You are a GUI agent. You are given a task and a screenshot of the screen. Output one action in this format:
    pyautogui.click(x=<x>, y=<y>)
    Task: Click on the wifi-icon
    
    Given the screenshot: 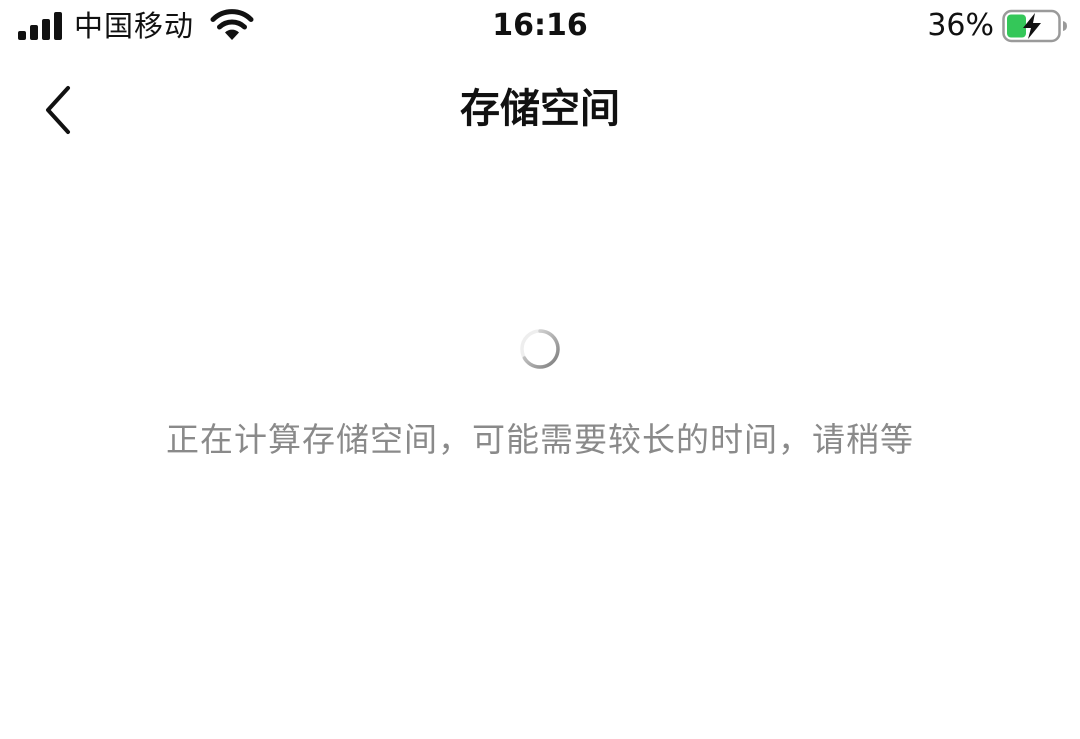 What is the action you would take?
    pyautogui.click(x=232, y=24)
    